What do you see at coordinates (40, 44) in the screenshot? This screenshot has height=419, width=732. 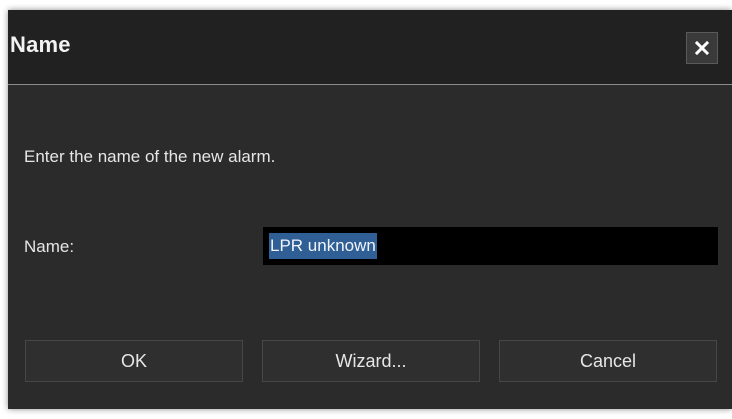 I see `dialog-title: Name` at bounding box center [40, 44].